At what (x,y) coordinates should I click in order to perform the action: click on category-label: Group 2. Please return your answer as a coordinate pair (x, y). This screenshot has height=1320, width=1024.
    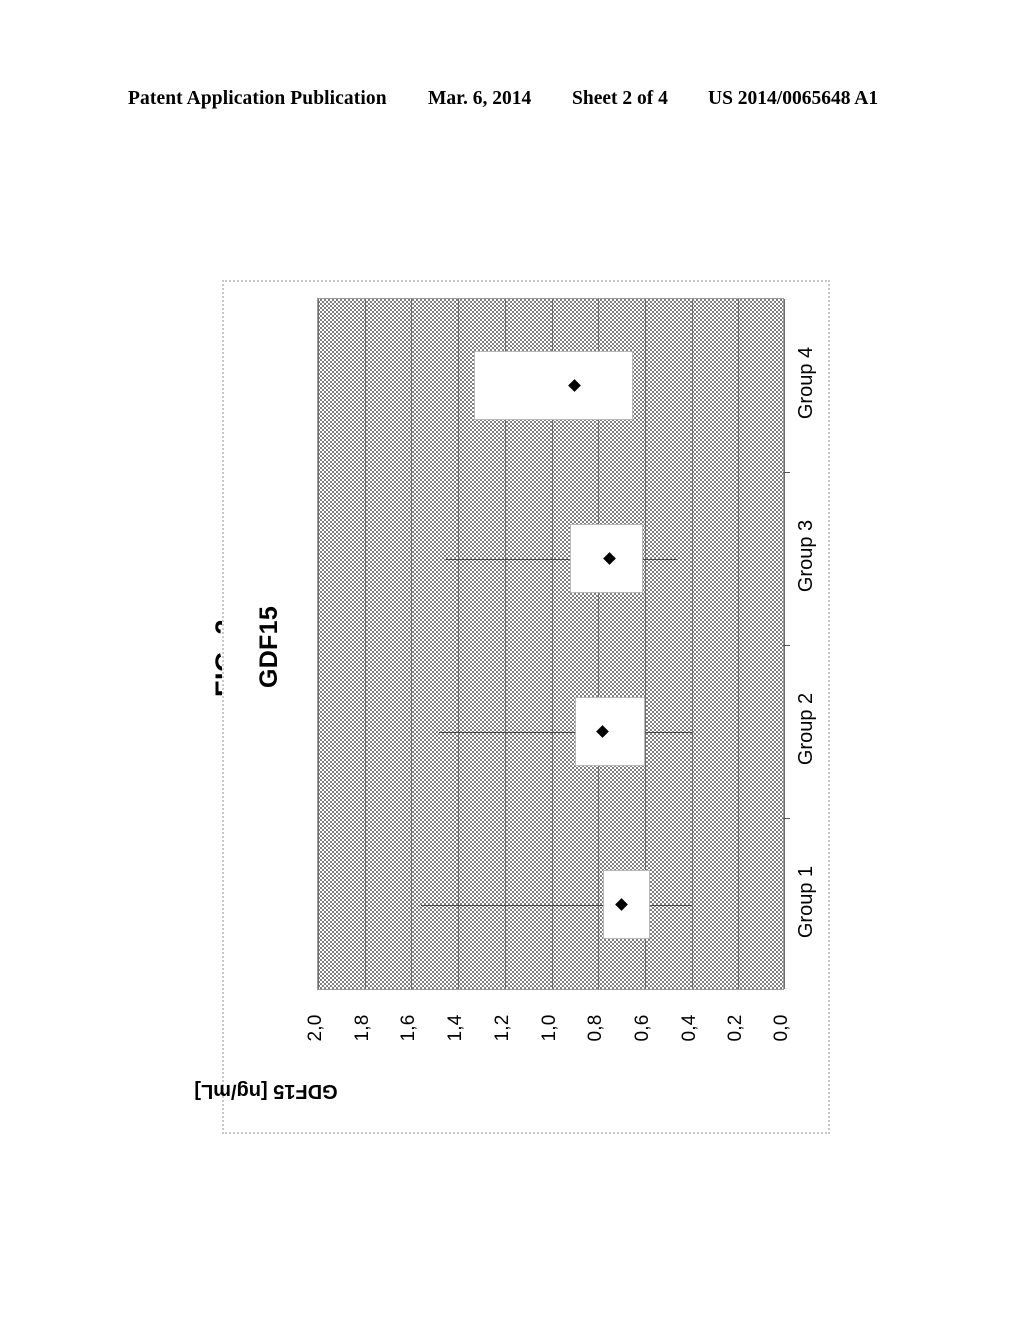
    Looking at the image, I should click on (806, 728).